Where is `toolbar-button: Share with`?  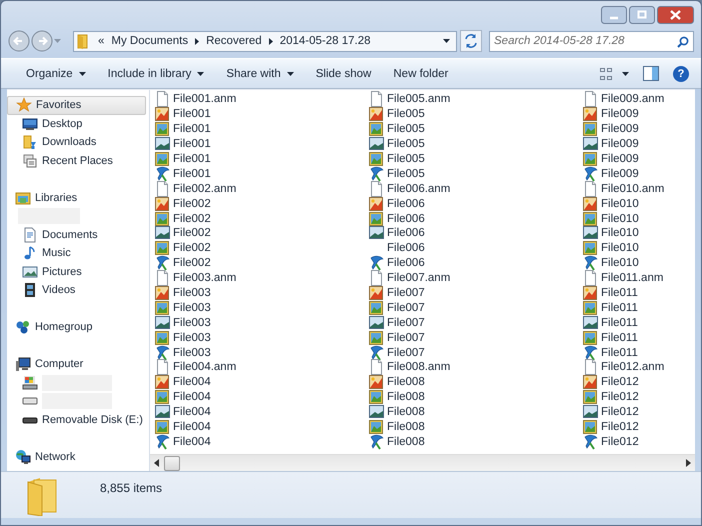
toolbar-button: Share with is located at coordinates (260, 73).